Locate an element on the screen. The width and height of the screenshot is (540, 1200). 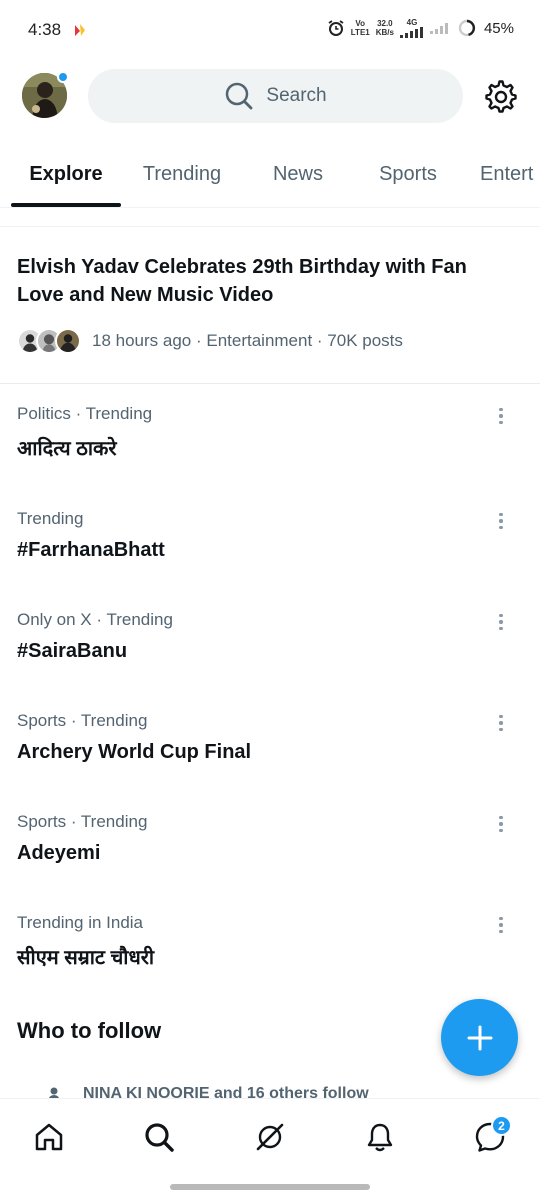
trend-name: #SairaBanu is located at coordinates (72, 651).